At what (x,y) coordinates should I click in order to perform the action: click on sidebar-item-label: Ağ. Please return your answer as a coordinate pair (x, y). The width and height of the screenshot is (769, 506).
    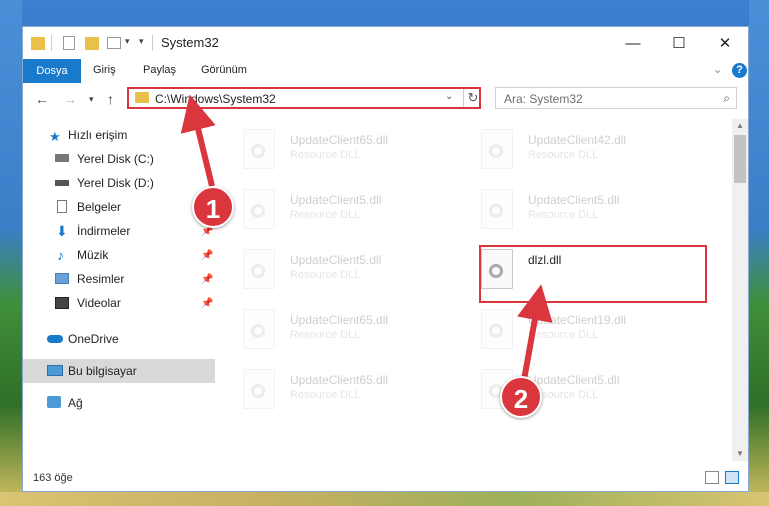
    Looking at the image, I should click on (75, 403).